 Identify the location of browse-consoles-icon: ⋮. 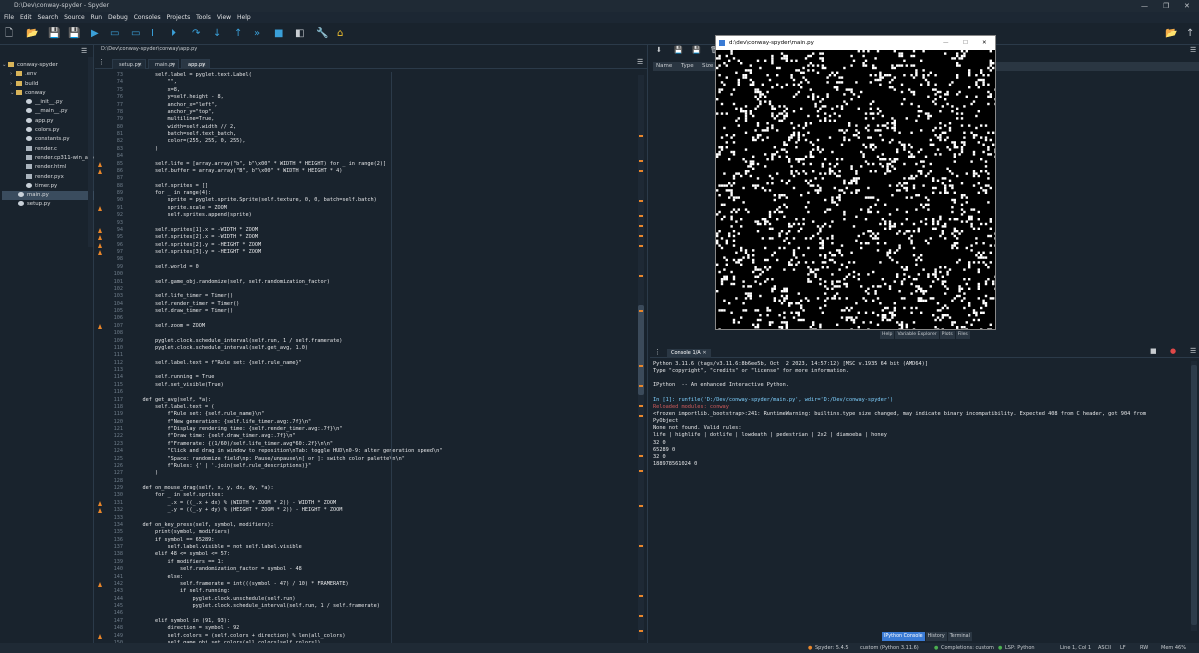
(657, 352).